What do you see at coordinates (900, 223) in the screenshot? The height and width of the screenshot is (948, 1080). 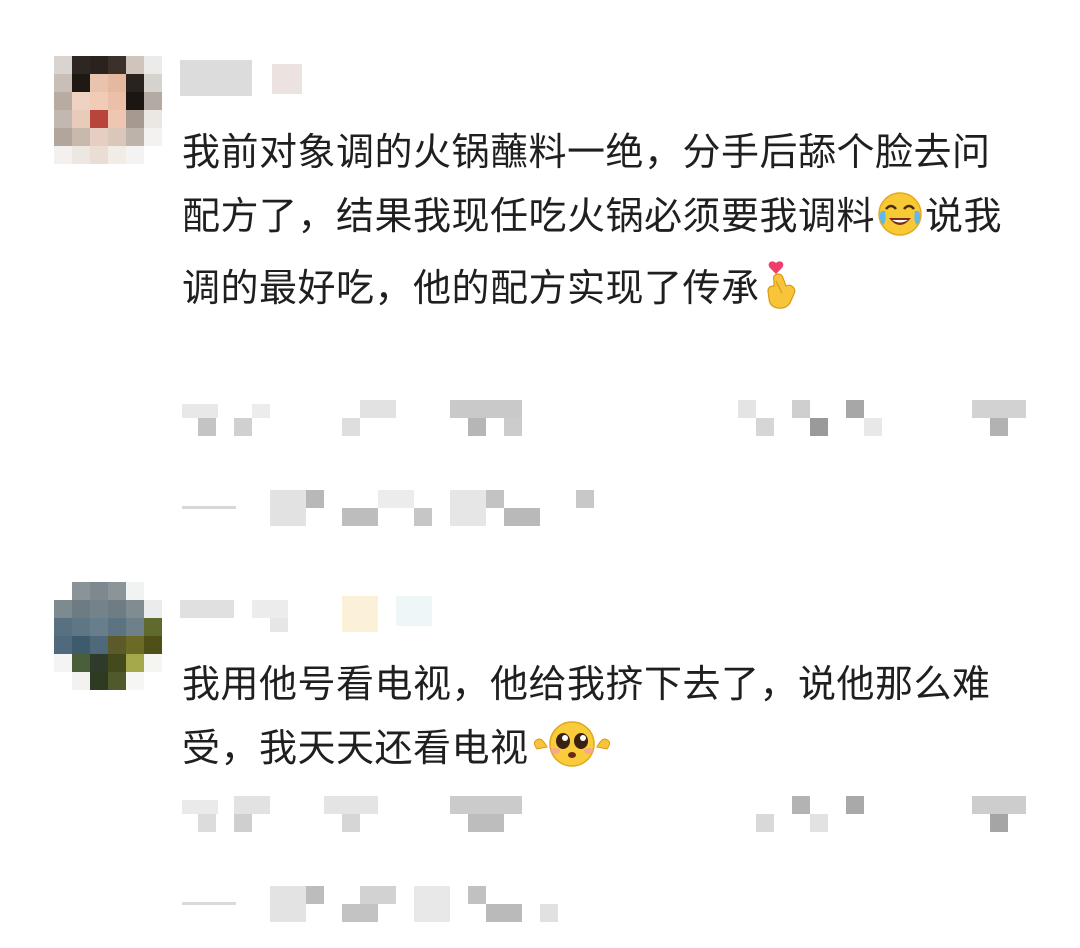 I see `crying-laughing-emoji-icon` at bounding box center [900, 223].